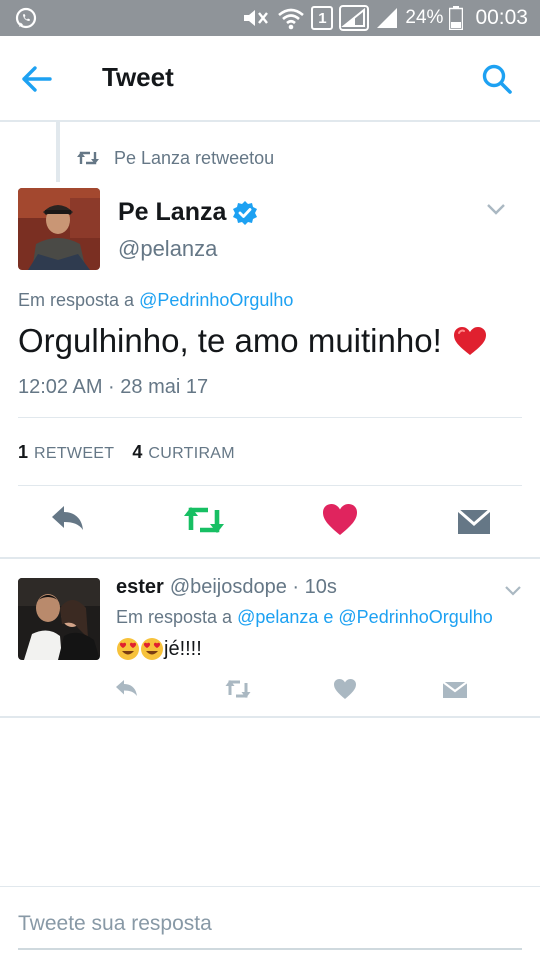 The width and height of the screenshot is (540, 960). Describe the element at coordinates (270, 886) in the screenshot. I see `compose-top-border` at that location.